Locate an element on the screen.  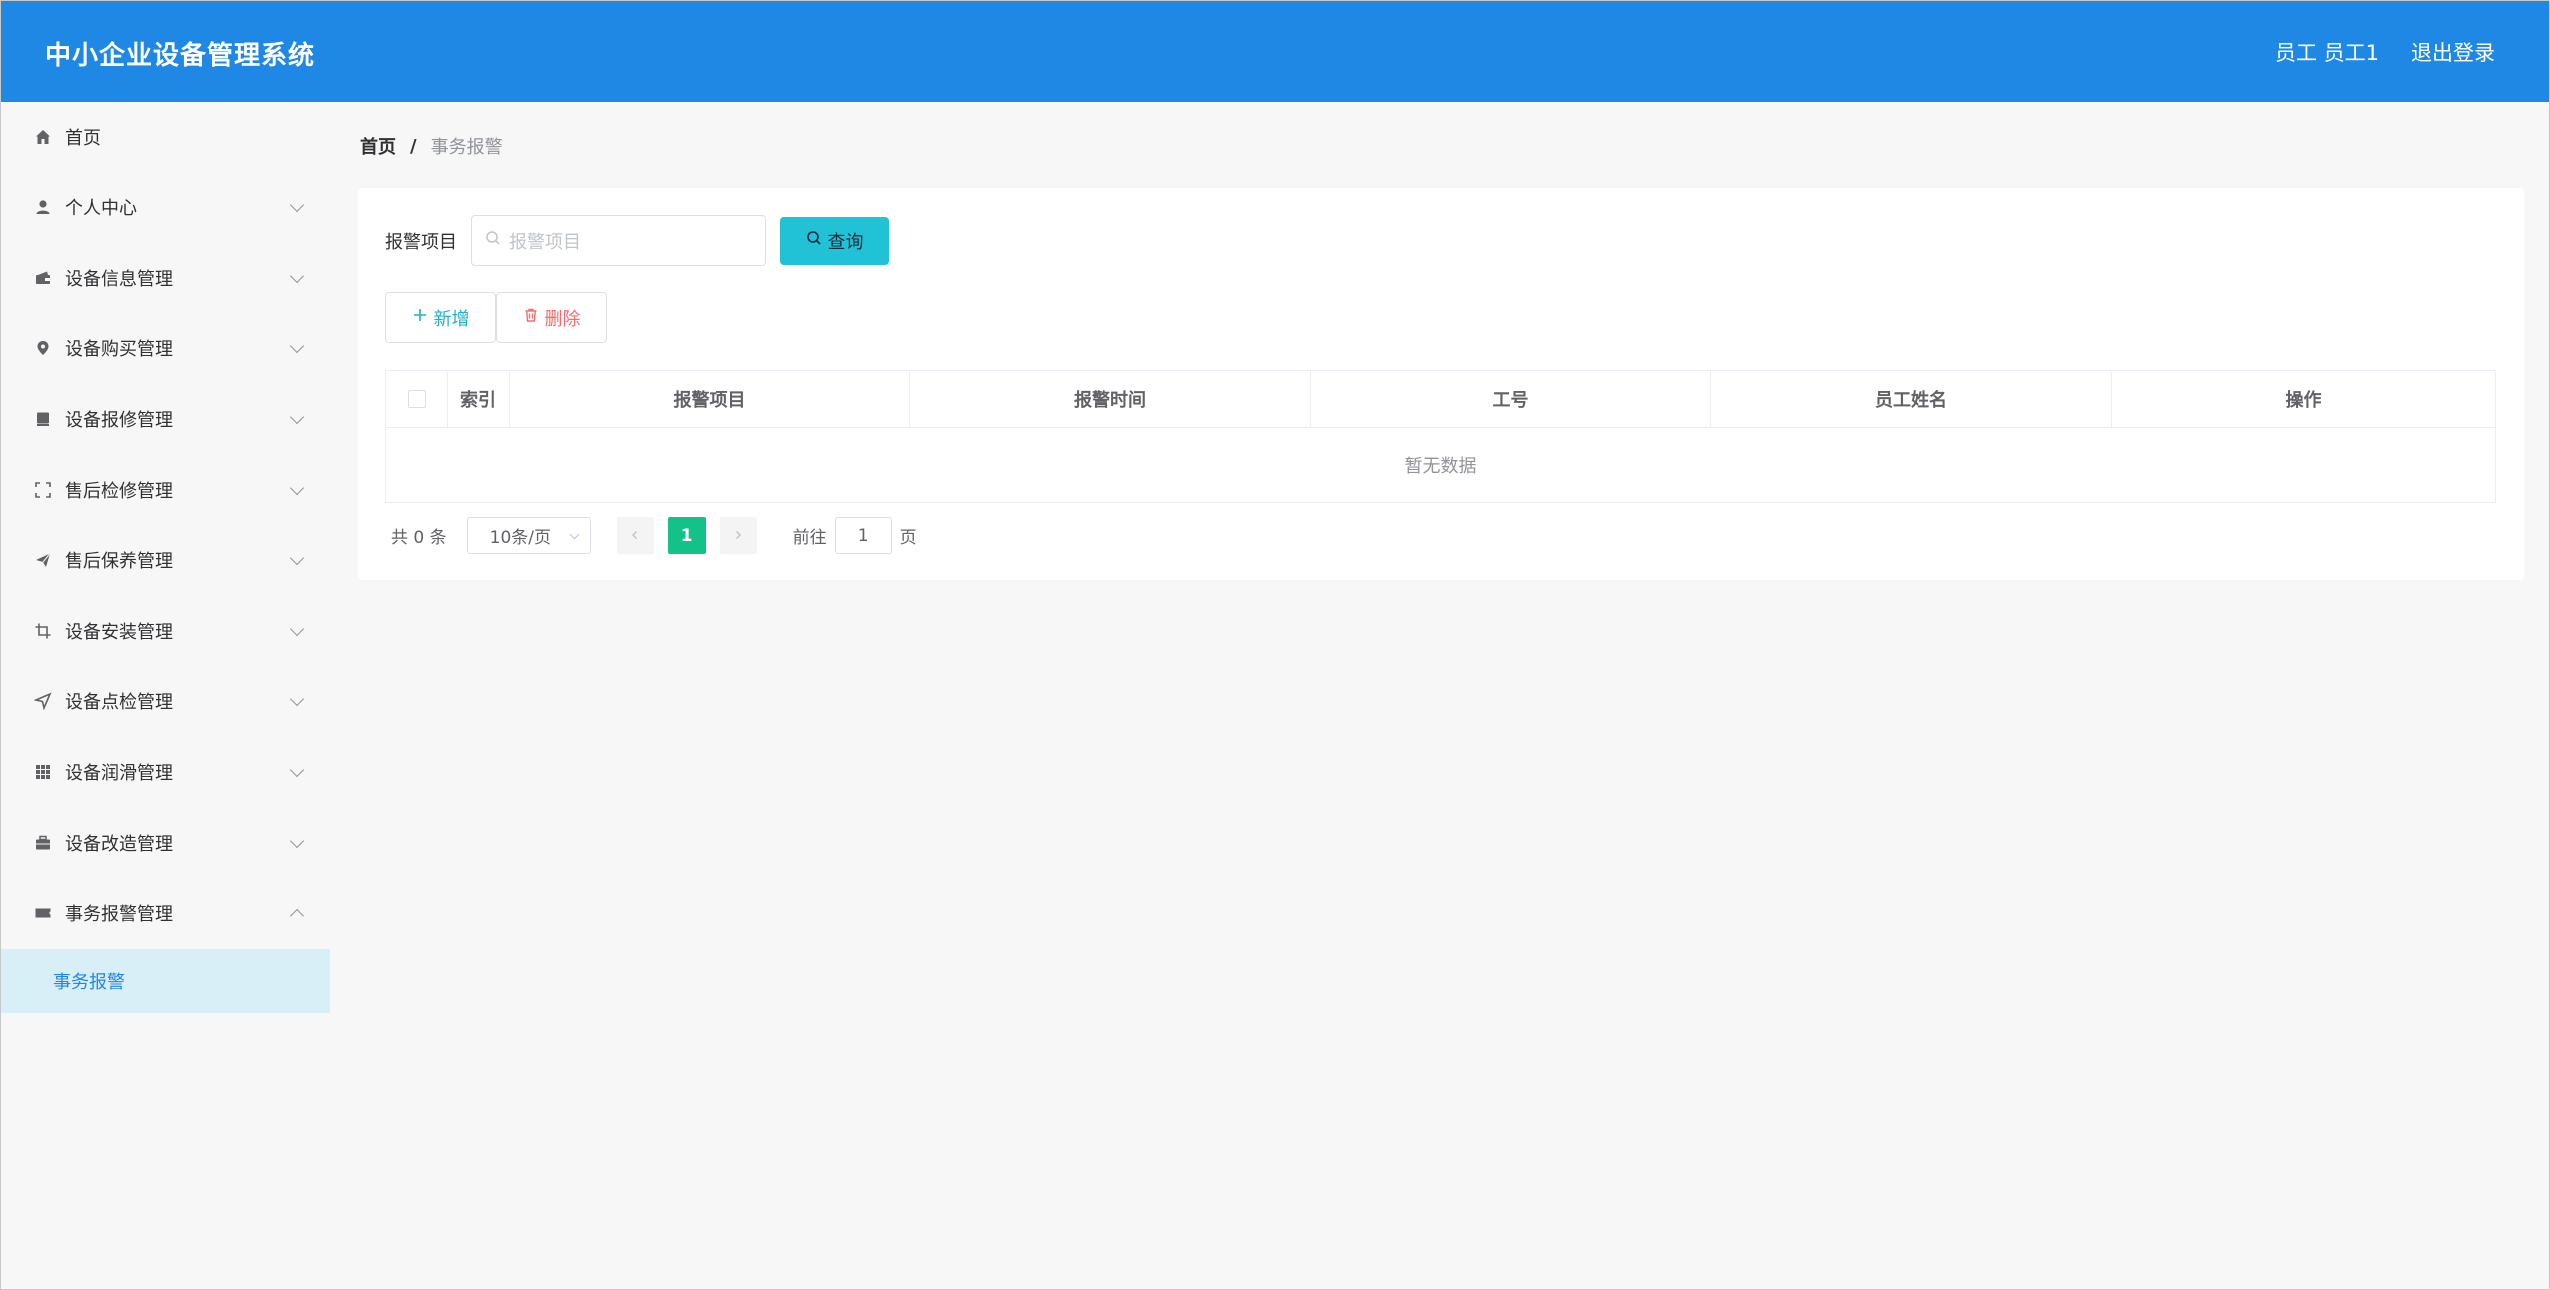
goto-page: 前往 1 页 is located at coordinates (855, 535).